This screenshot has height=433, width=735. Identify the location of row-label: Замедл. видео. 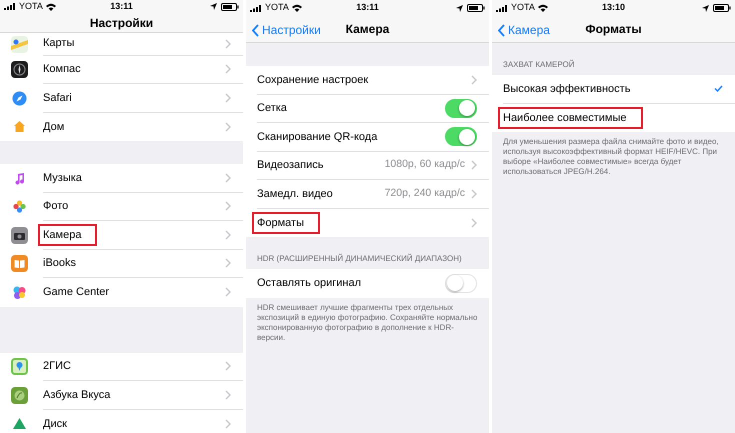
(295, 194).